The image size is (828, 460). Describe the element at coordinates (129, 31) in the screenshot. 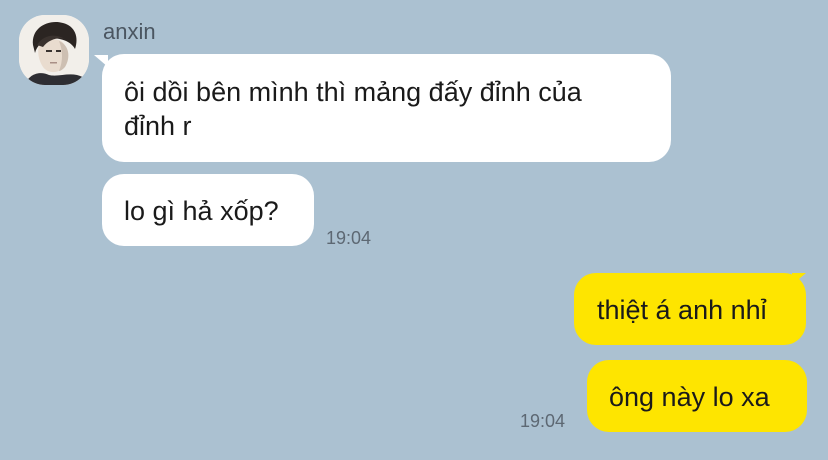

I see `sender-name: anxin` at that location.